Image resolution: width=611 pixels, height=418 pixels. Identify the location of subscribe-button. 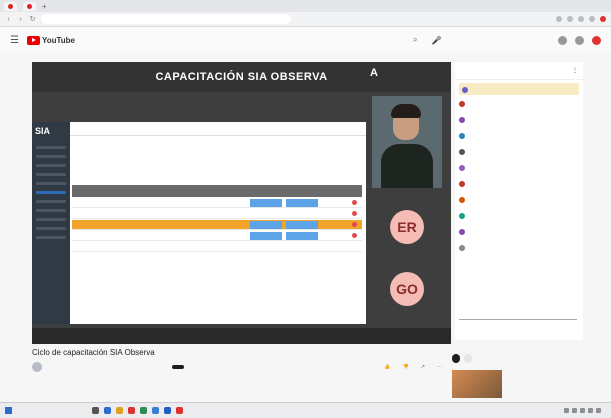
(178, 367).